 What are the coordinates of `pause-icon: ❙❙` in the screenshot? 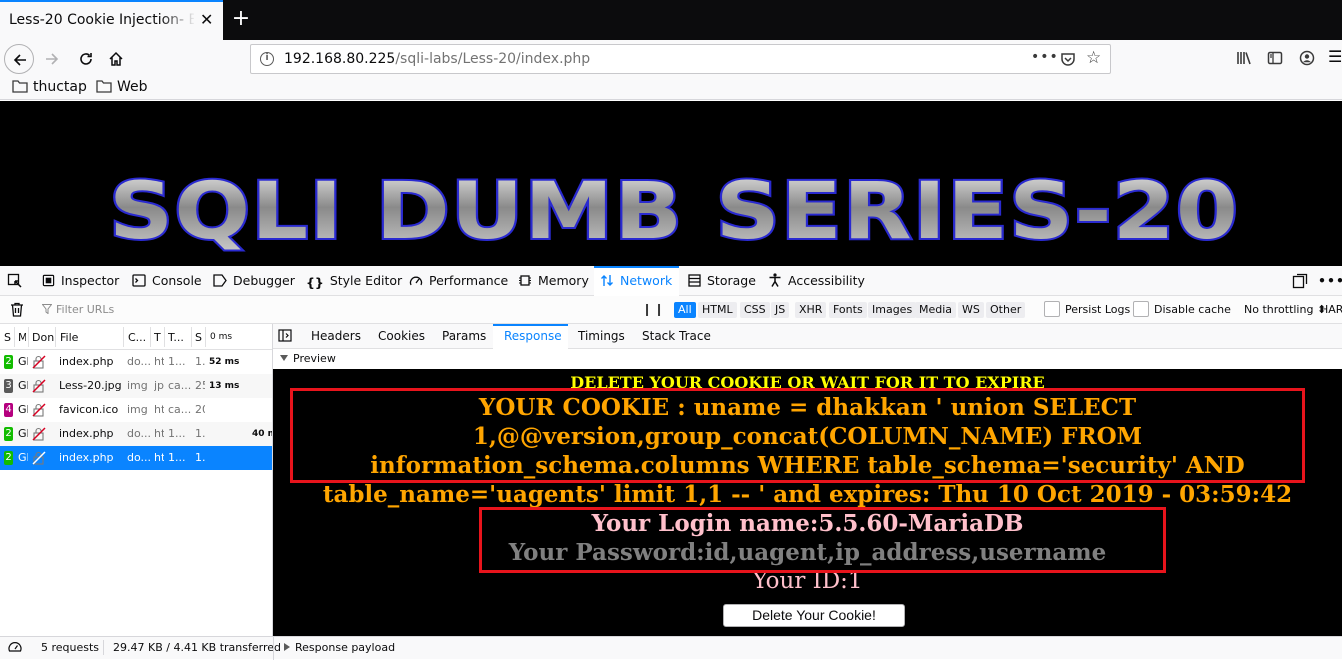 It's located at (654, 309).